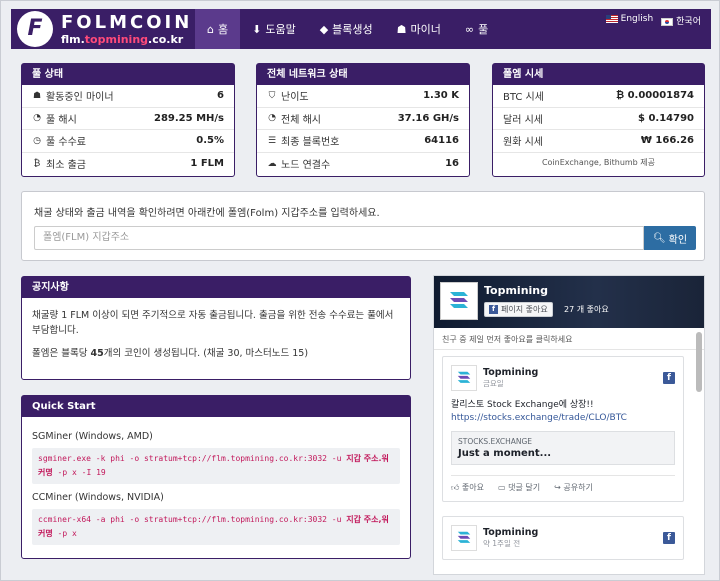  I want to click on stat-row: ◔ 전체 해시 37.16 GH/s, so click(363, 119).